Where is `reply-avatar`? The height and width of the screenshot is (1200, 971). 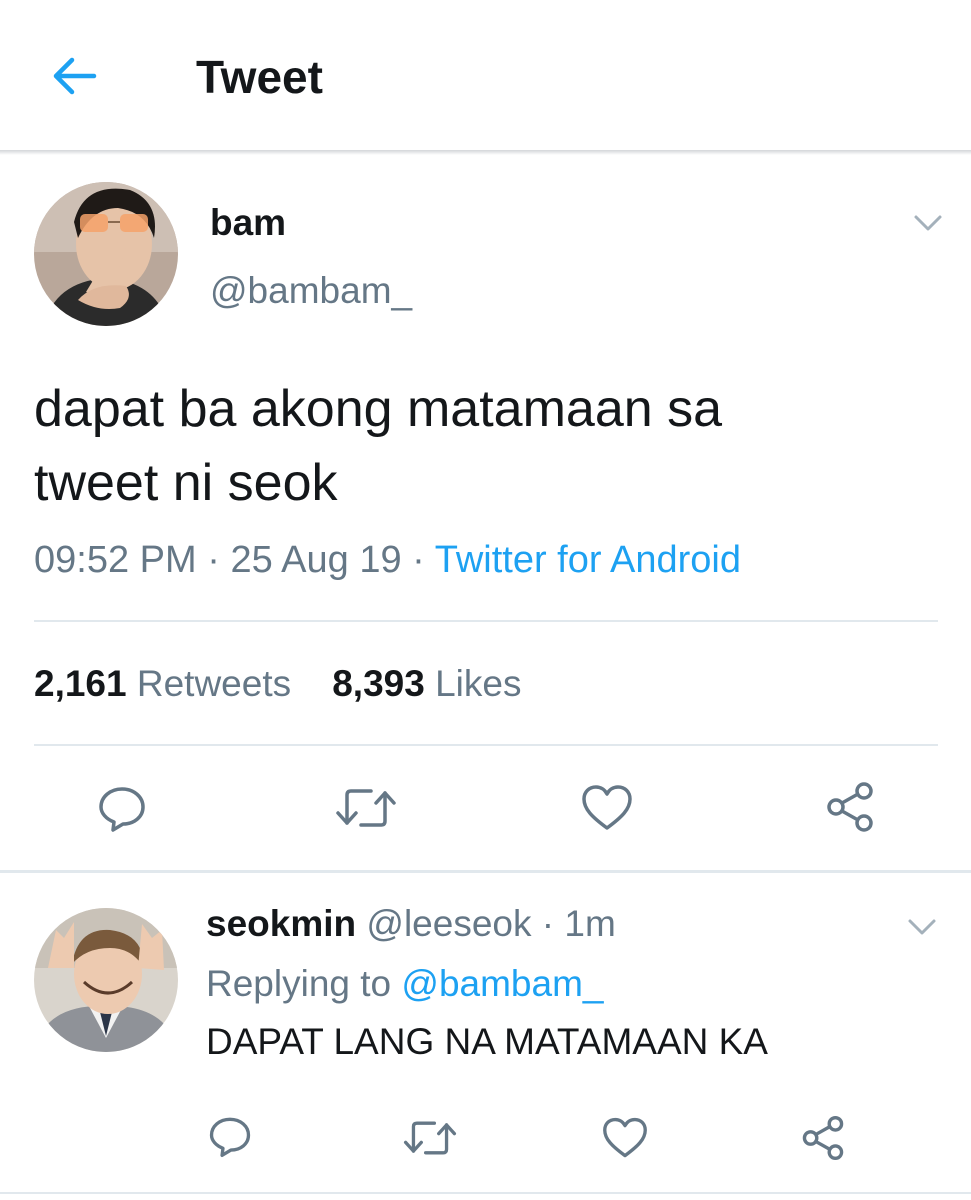 reply-avatar is located at coordinates (106, 980).